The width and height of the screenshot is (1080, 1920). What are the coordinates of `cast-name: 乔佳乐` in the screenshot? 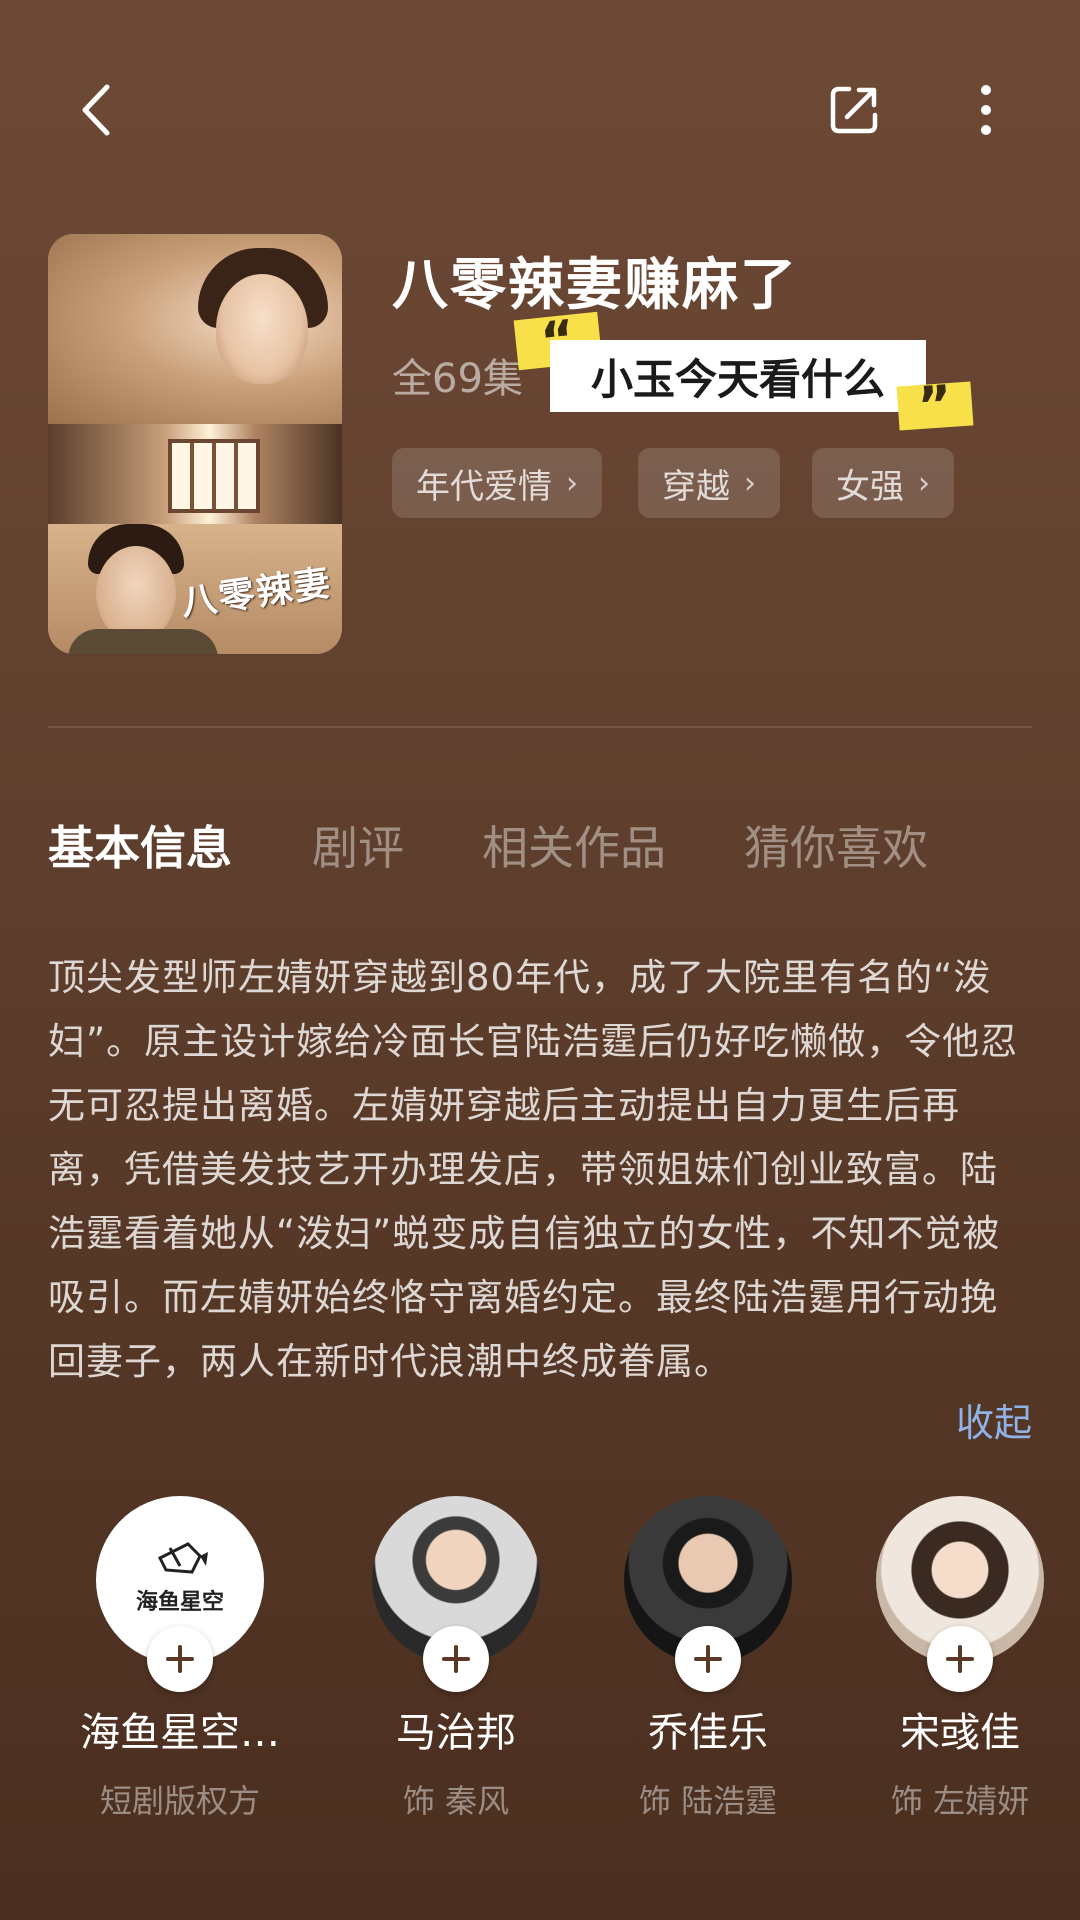 It's located at (708, 1733).